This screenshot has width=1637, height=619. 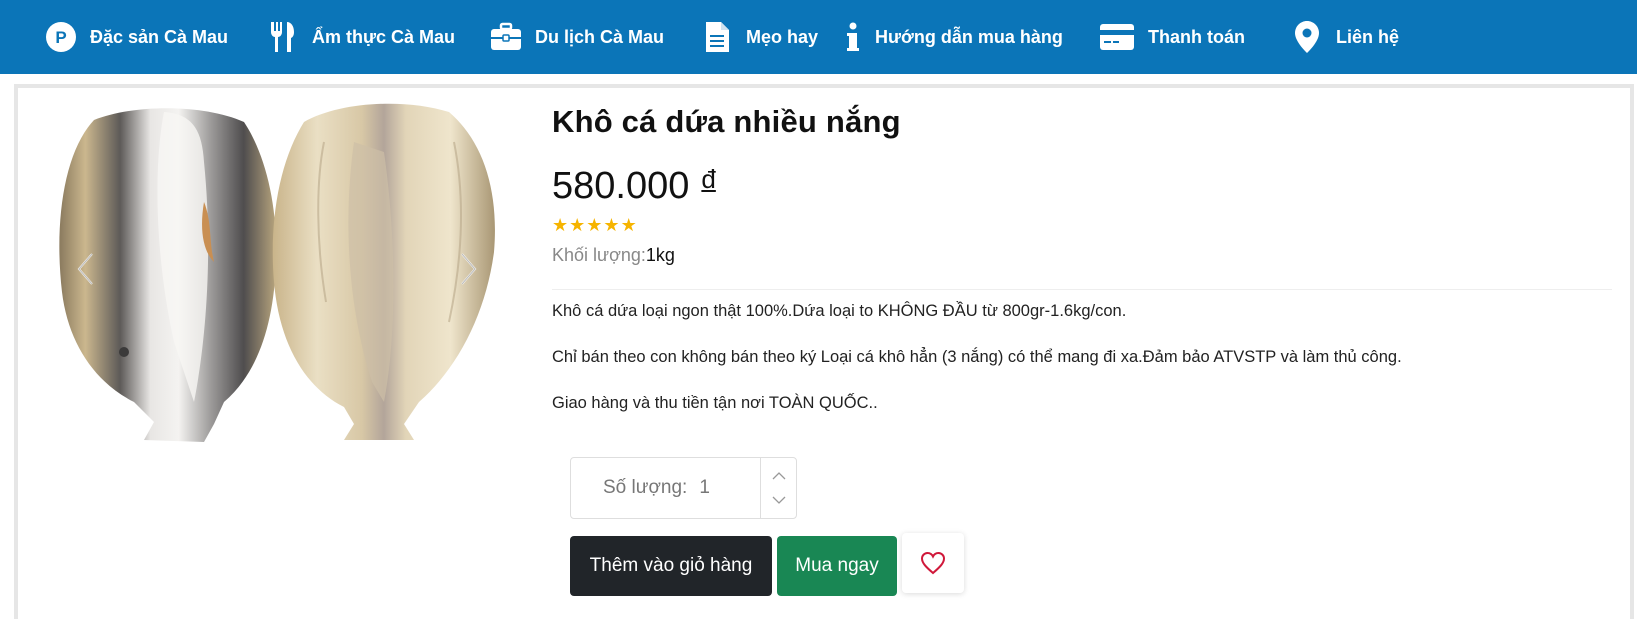 I want to click on quantity-label: Số lượng:, so click(x=645, y=487).